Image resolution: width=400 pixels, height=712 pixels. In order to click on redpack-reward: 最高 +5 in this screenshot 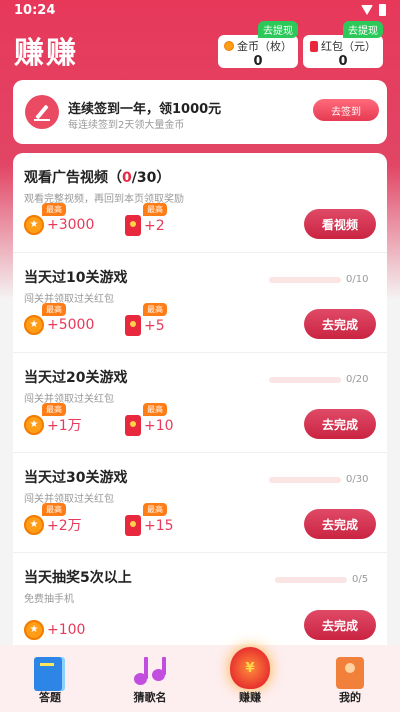, I will do `click(146, 319)`.